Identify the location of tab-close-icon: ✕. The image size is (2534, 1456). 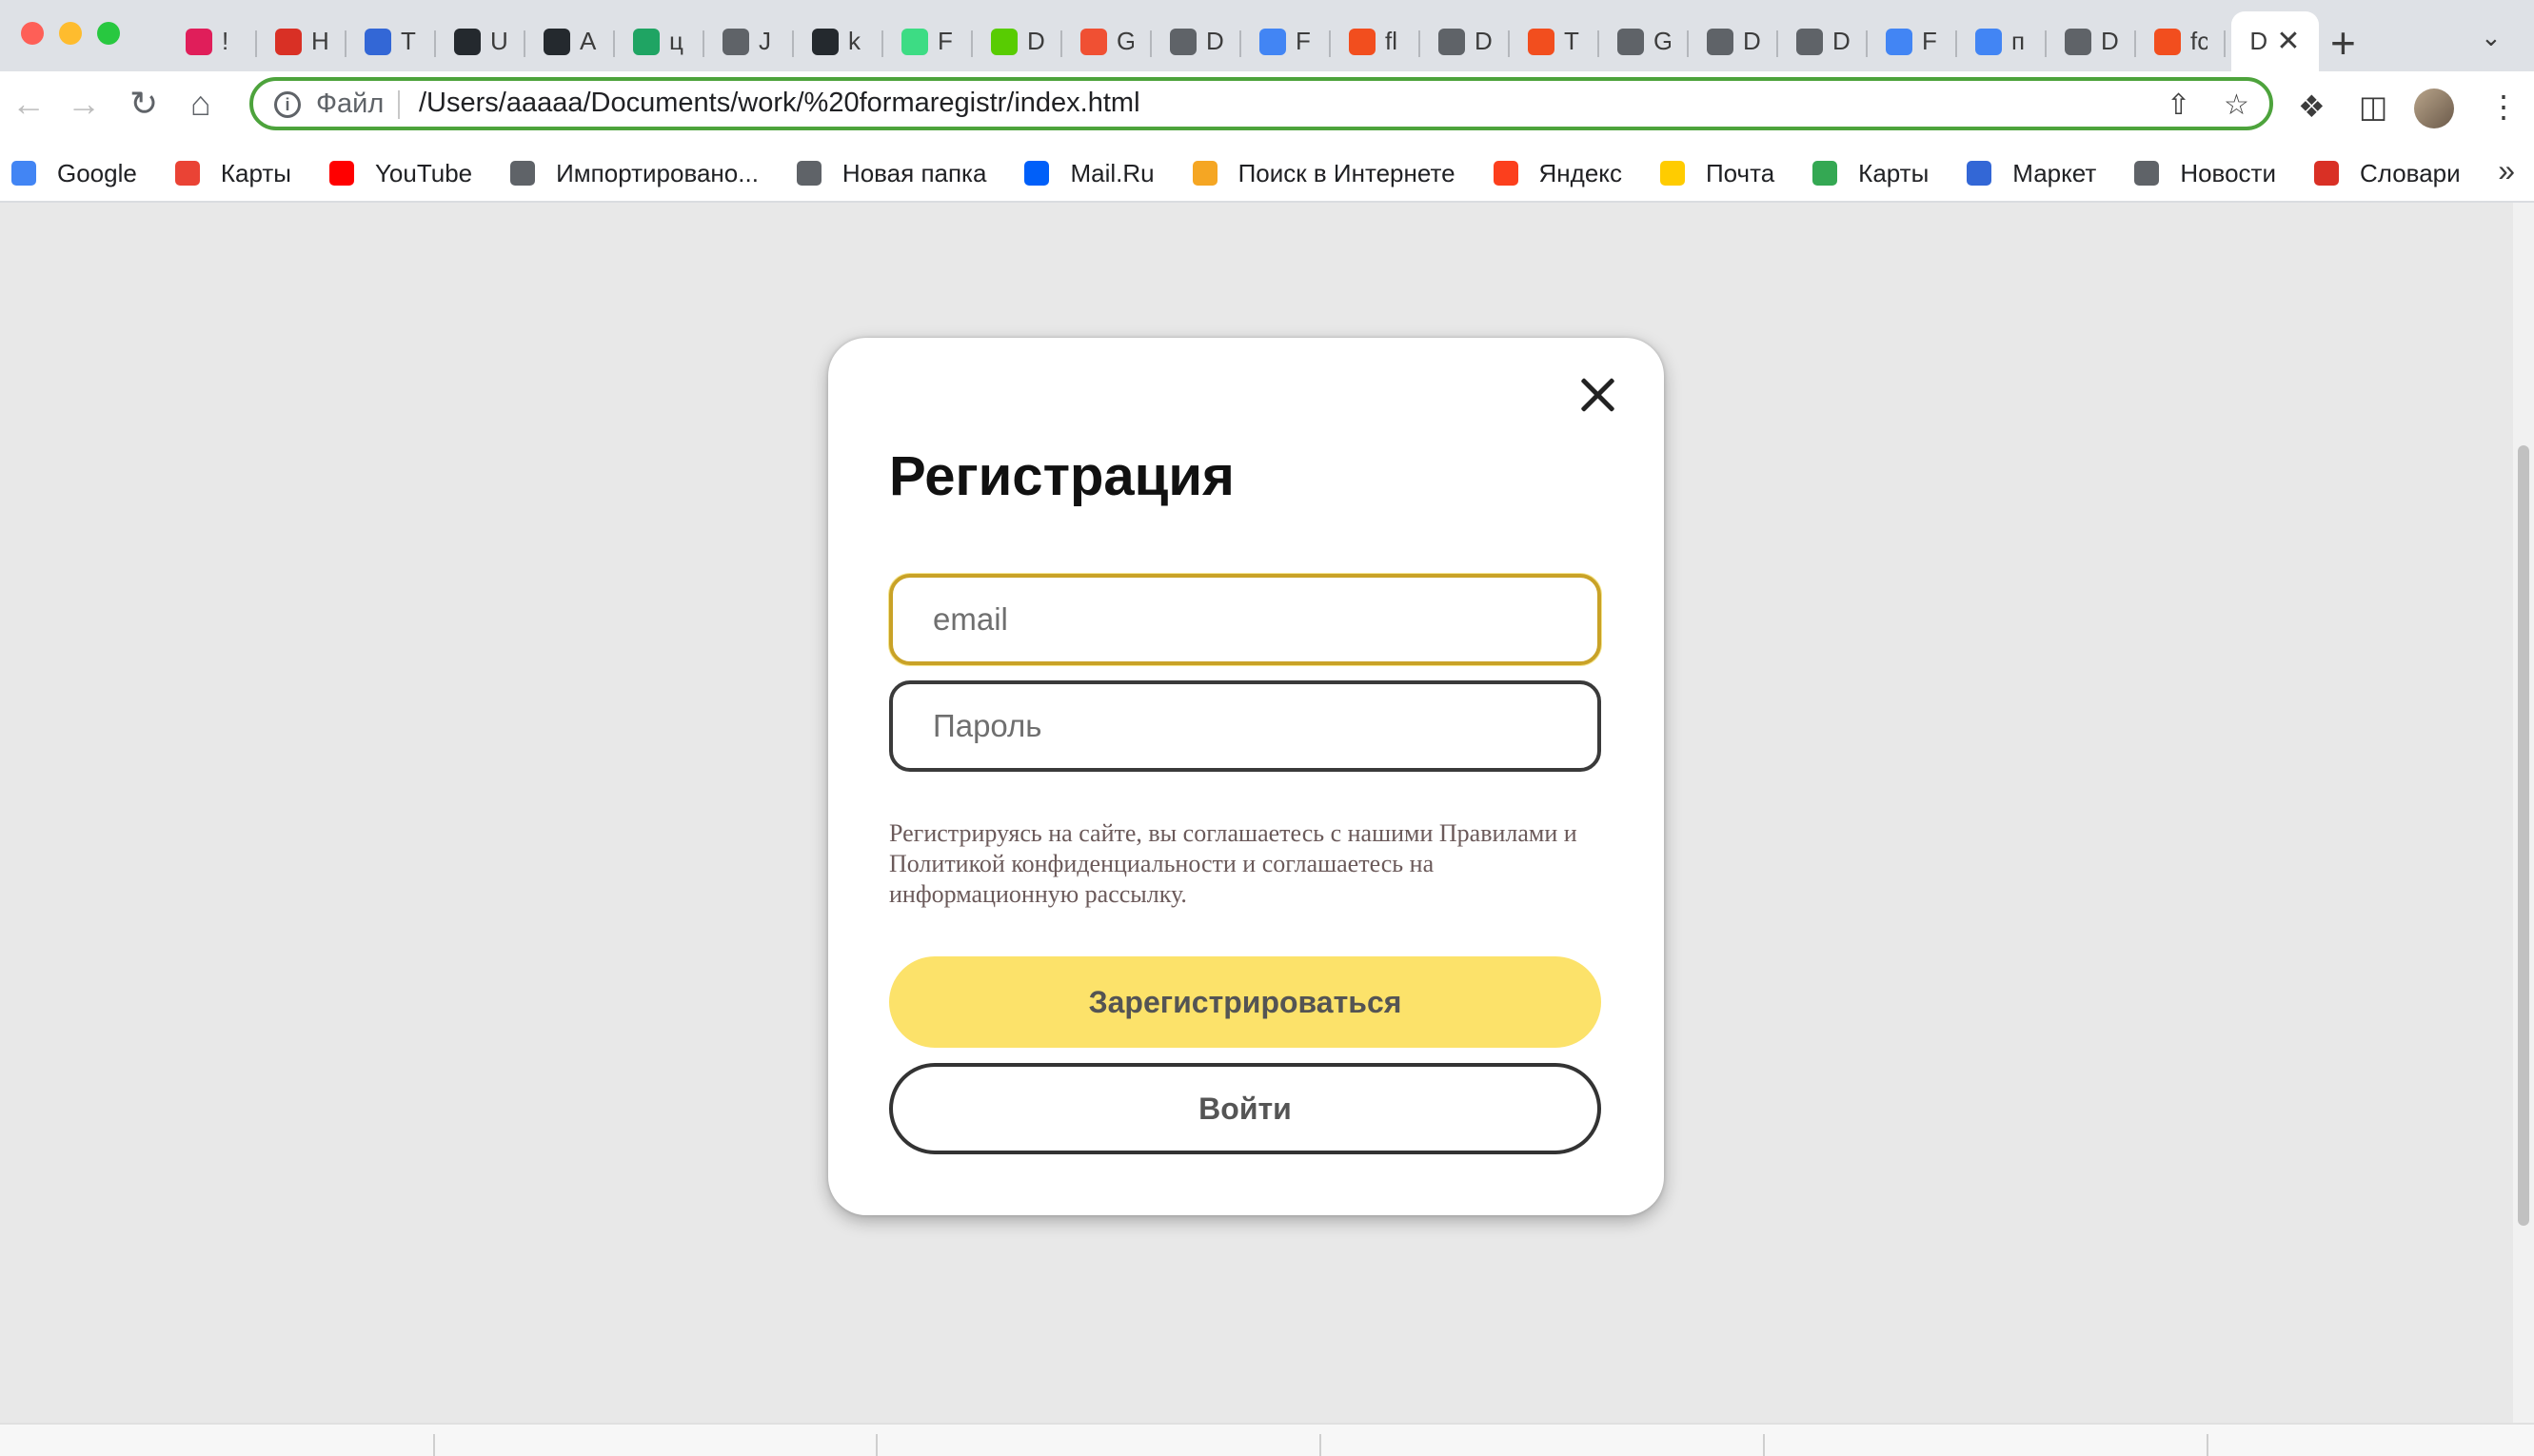
(2288, 41).